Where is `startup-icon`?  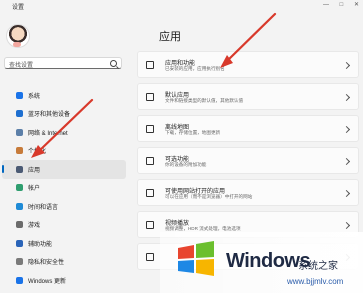
startup-icon is located at coordinates (150, 257).